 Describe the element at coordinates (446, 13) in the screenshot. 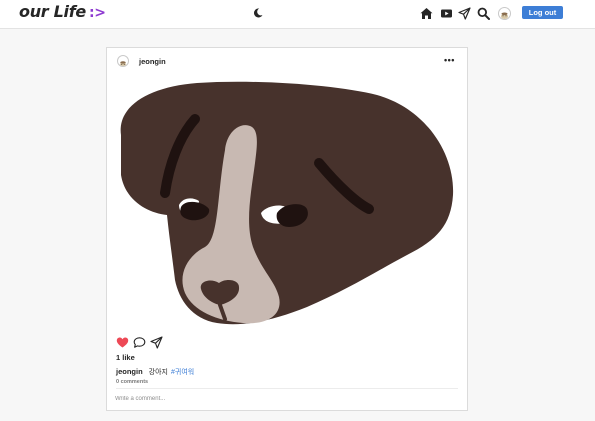

I see `video-icon` at that location.